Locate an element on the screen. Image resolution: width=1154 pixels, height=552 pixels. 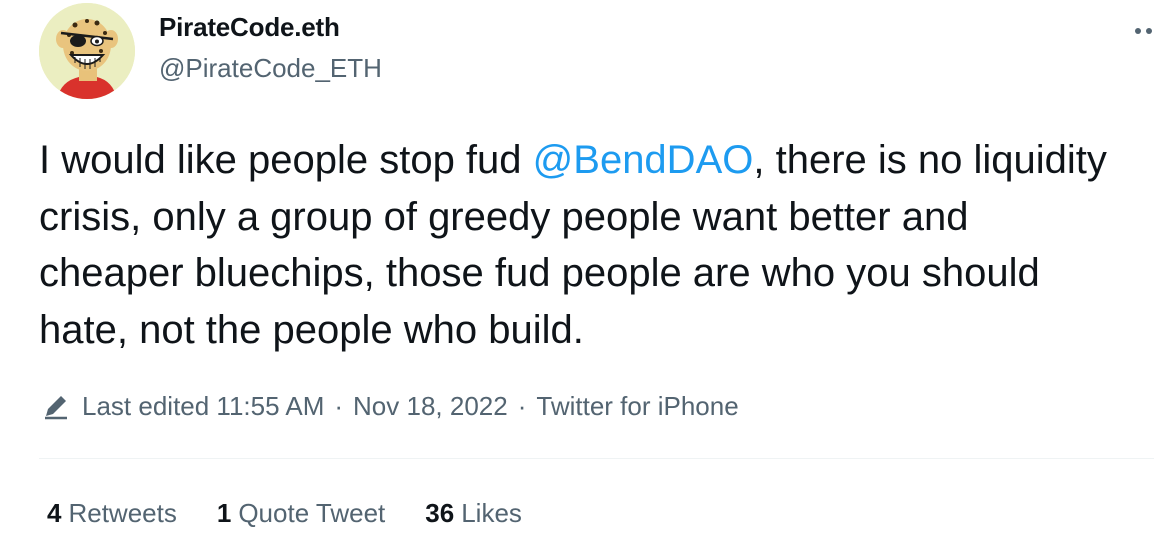
likes-stat: 36 Likes is located at coordinates (473, 513).